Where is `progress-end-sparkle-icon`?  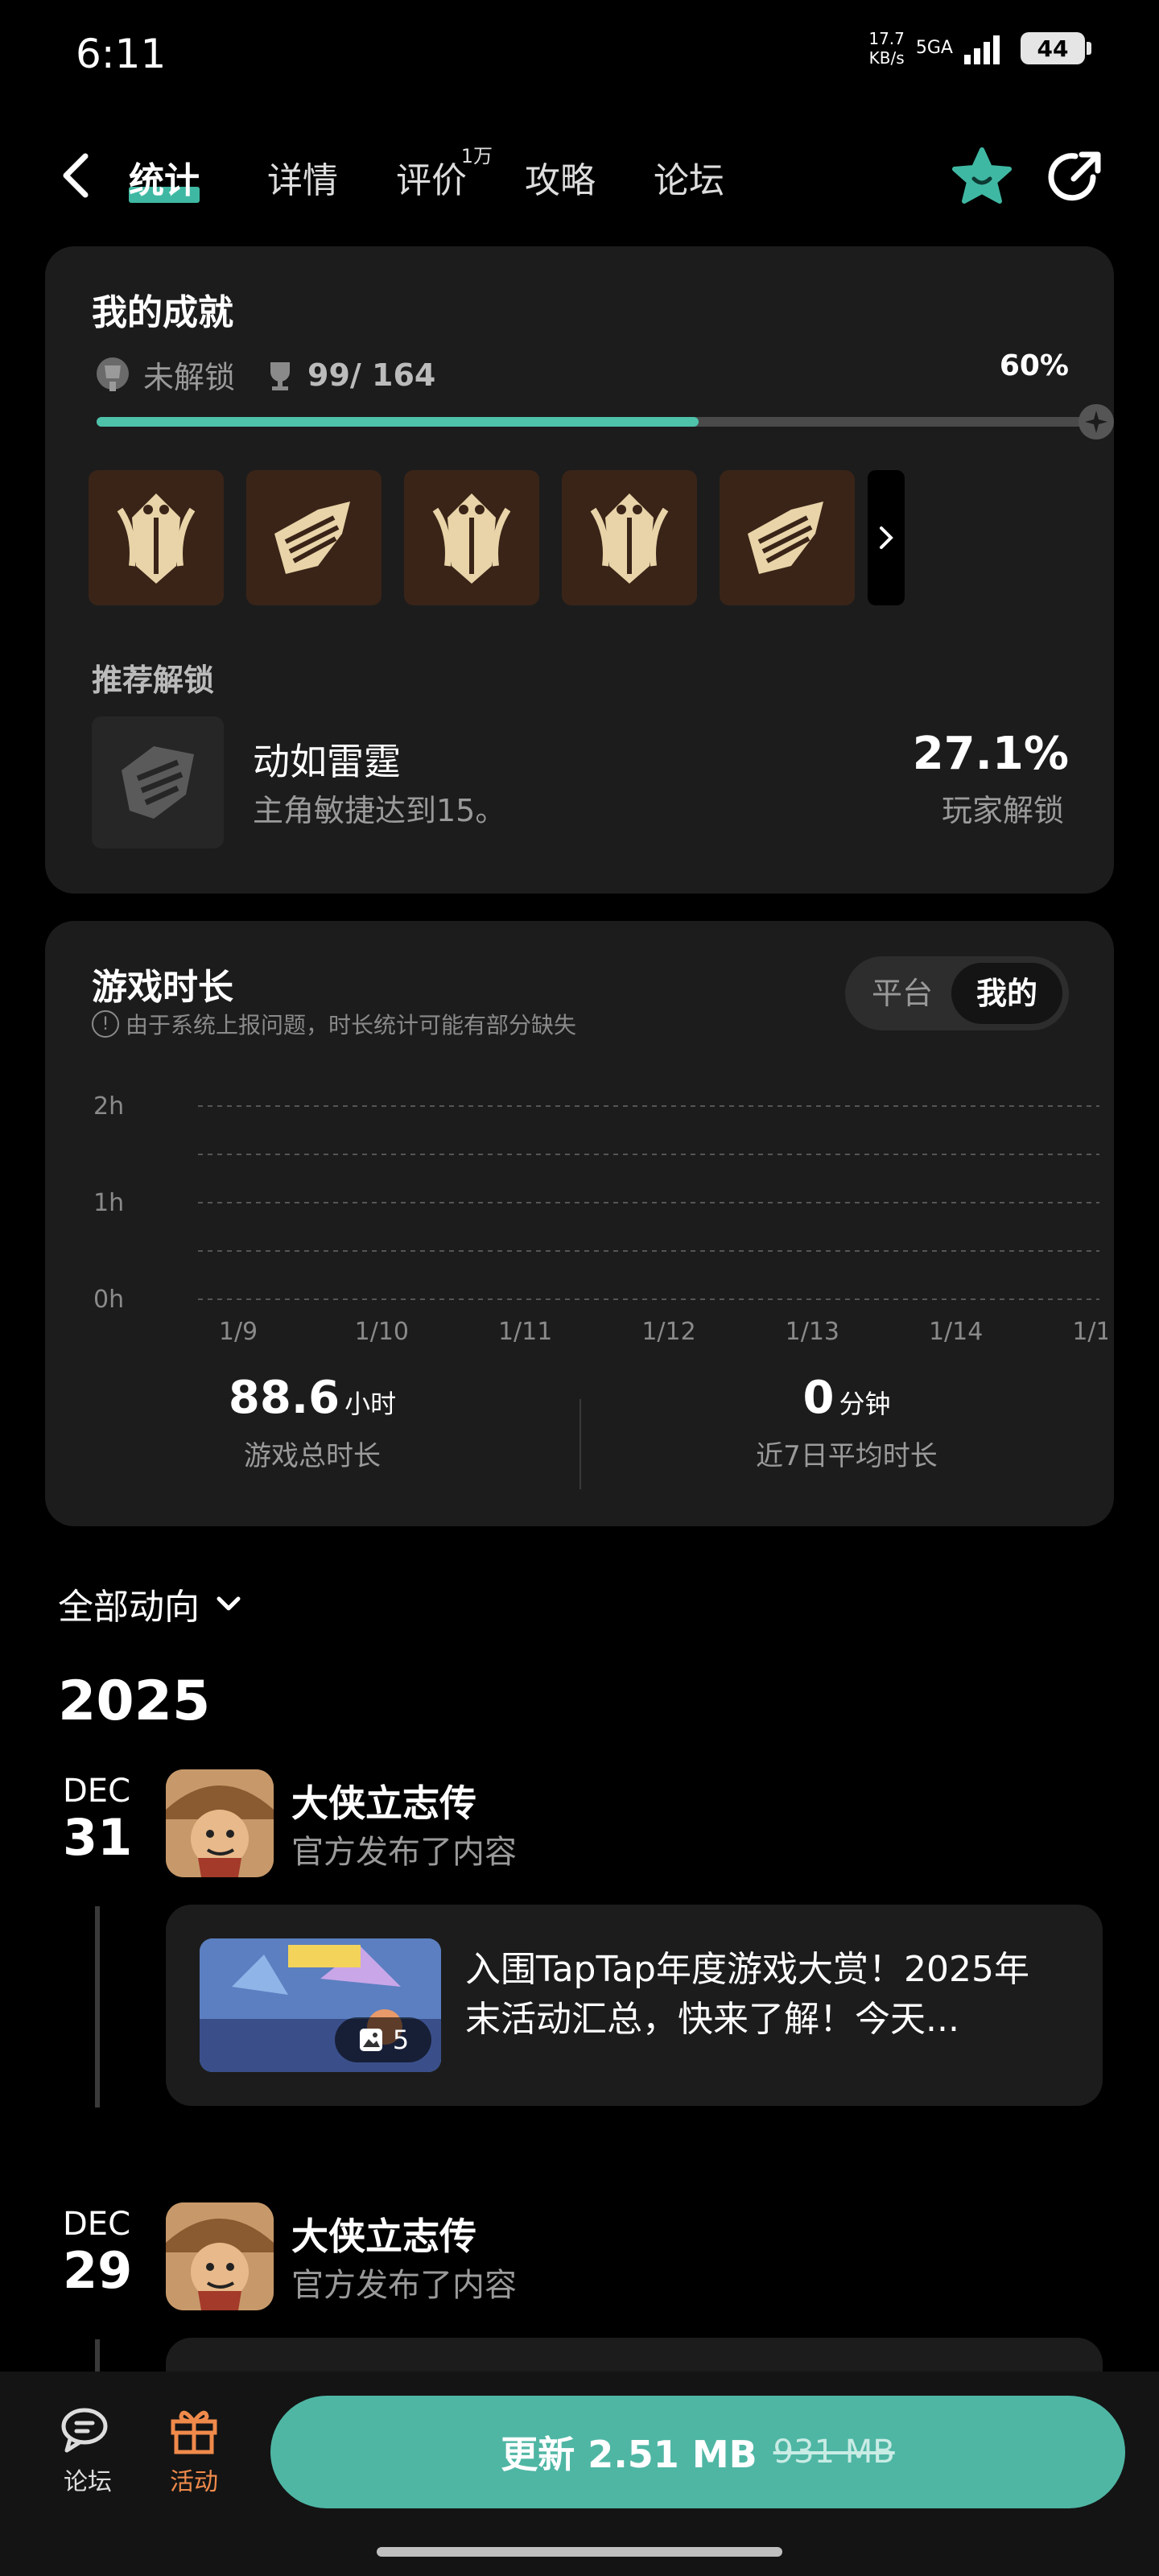 progress-end-sparkle-icon is located at coordinates (1096, 422).